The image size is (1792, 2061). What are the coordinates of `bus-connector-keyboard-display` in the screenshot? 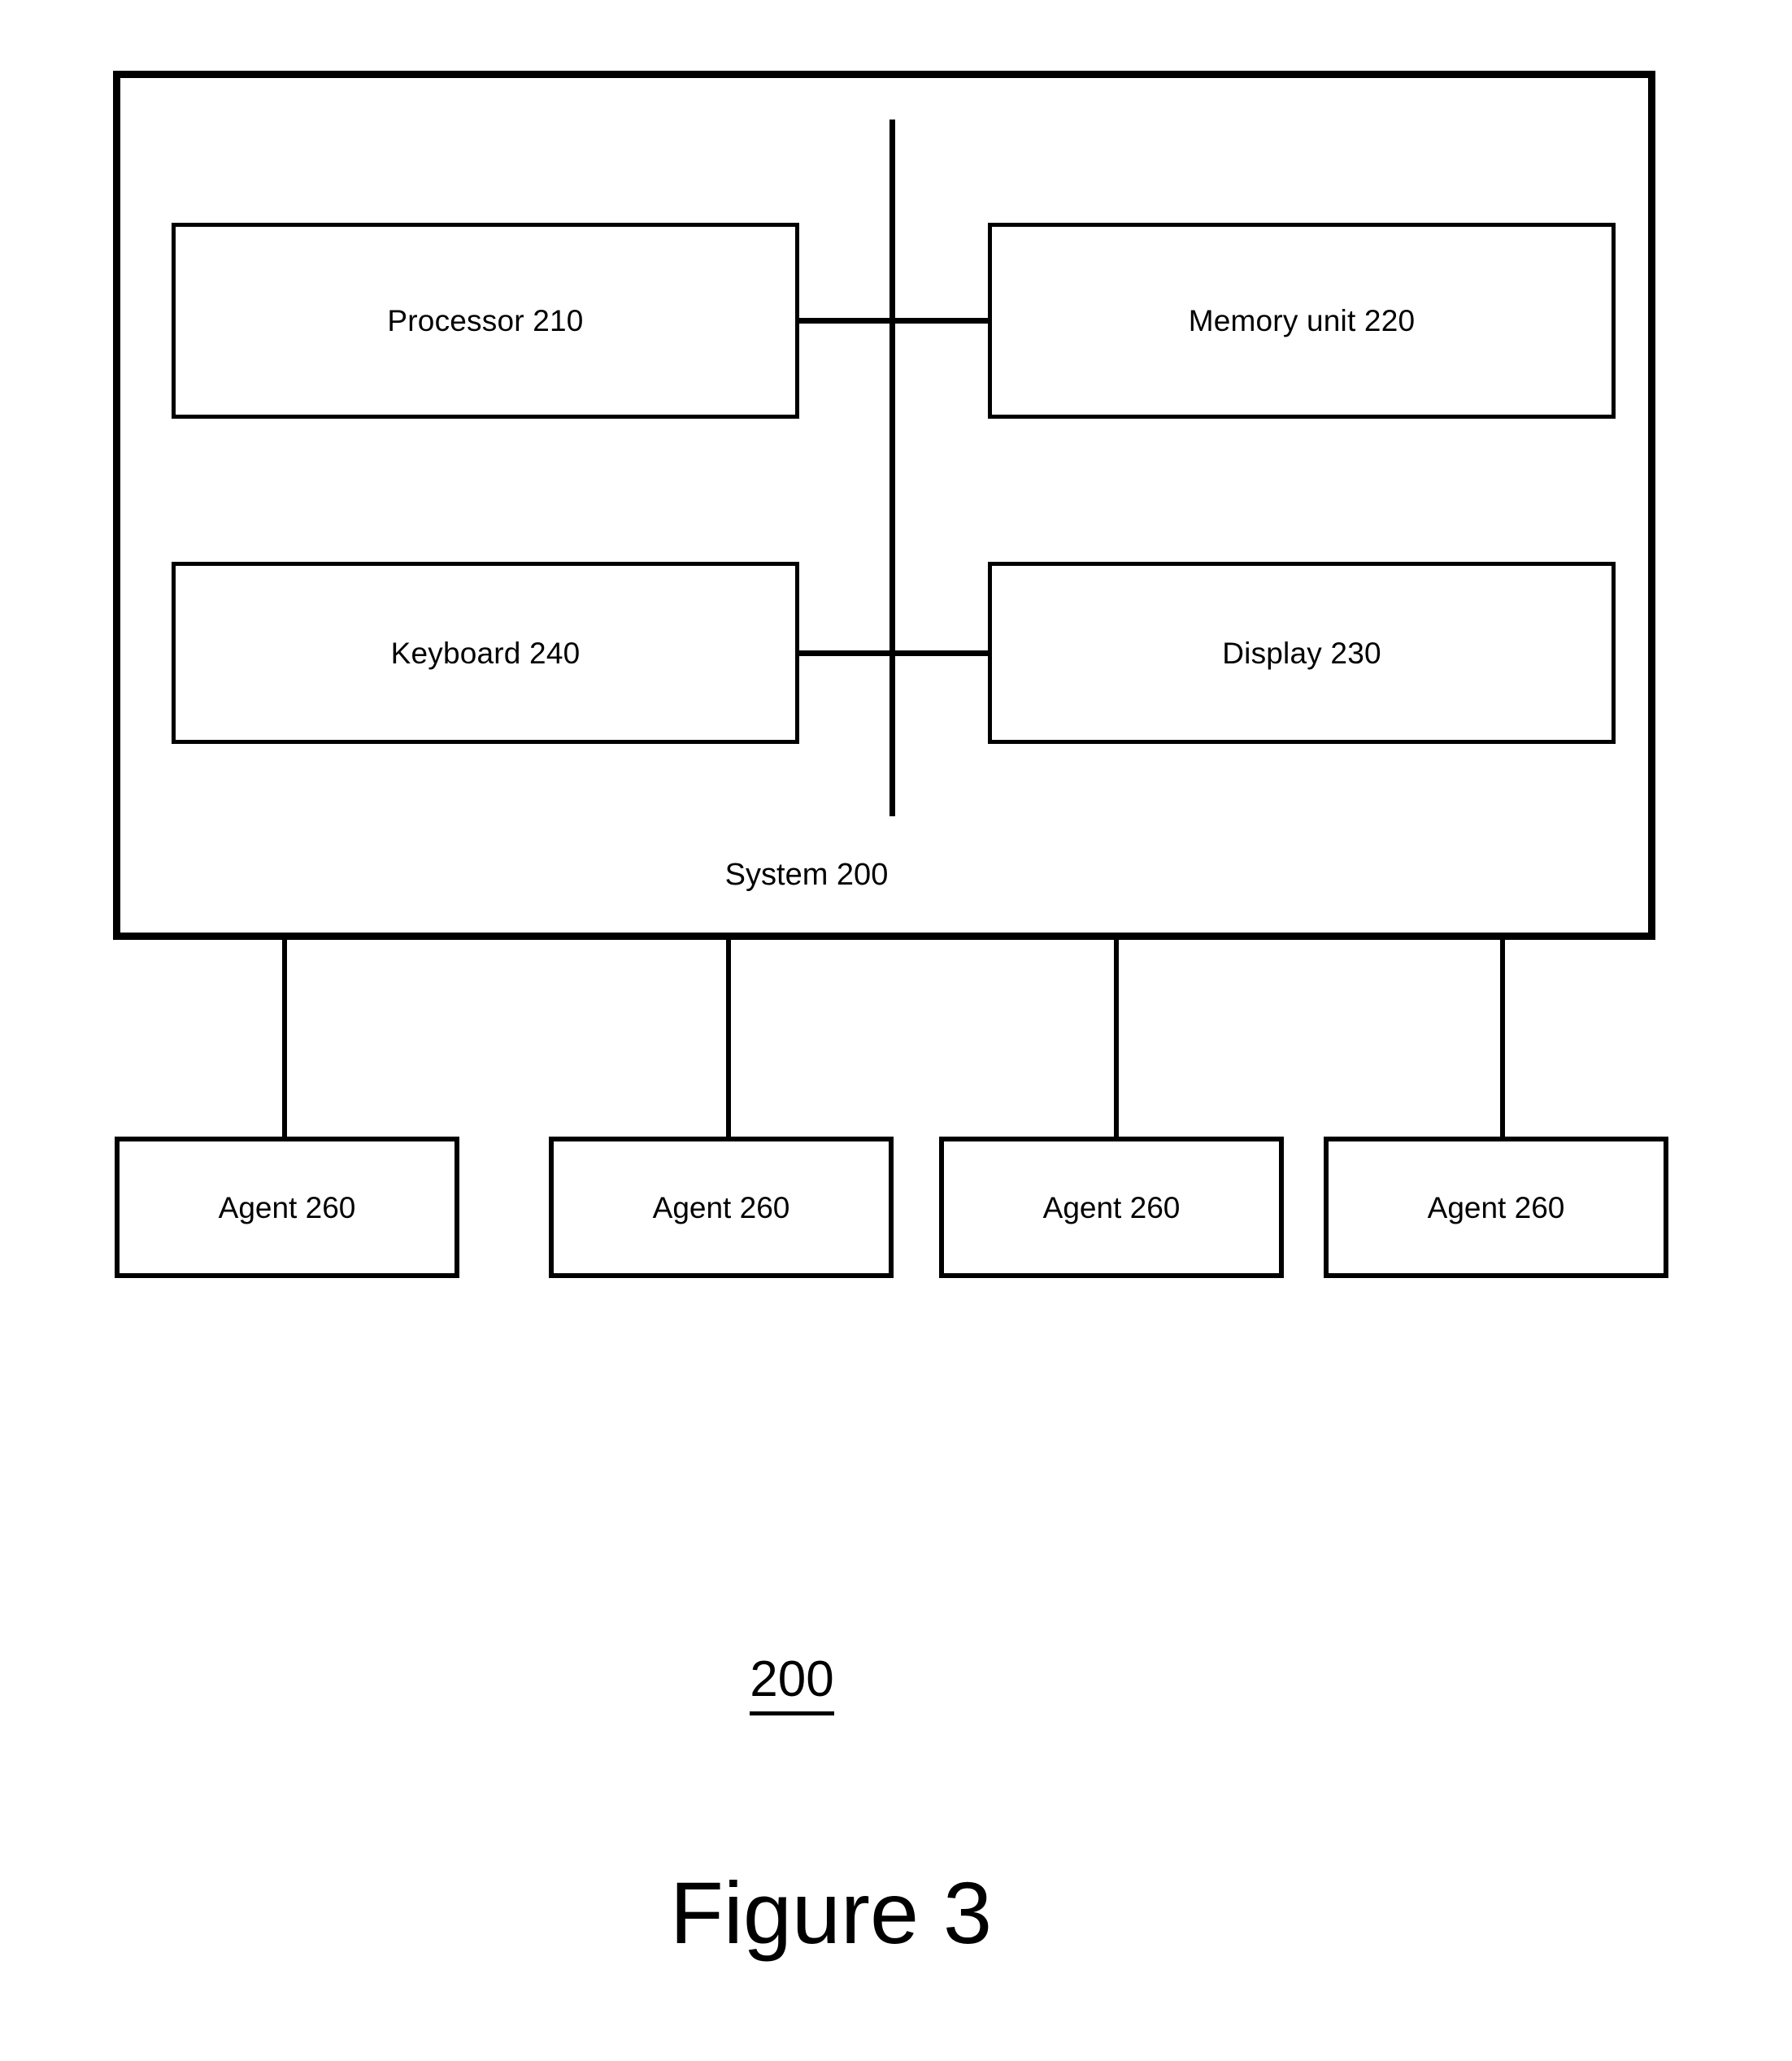 It's located at (893, 653).